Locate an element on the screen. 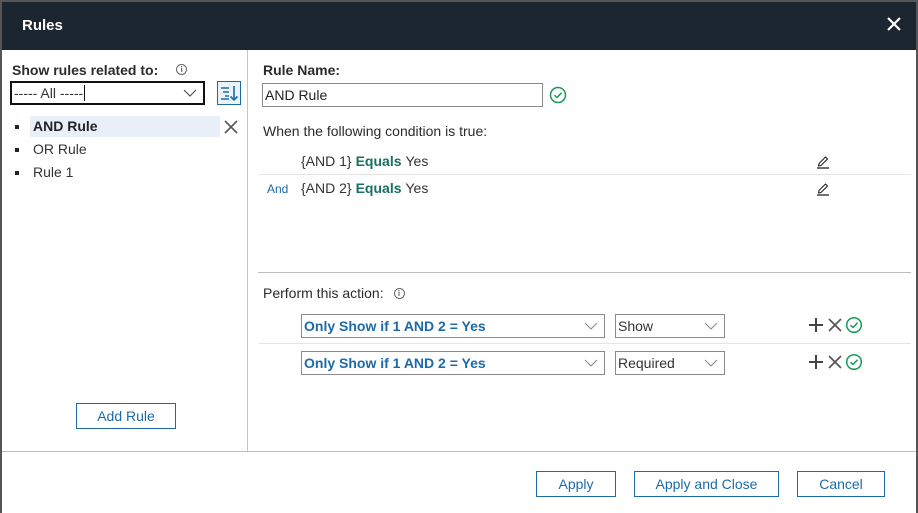  action-row: Only Show if 1 AND 2 = Yes Required is located at coordinates (585, 362).